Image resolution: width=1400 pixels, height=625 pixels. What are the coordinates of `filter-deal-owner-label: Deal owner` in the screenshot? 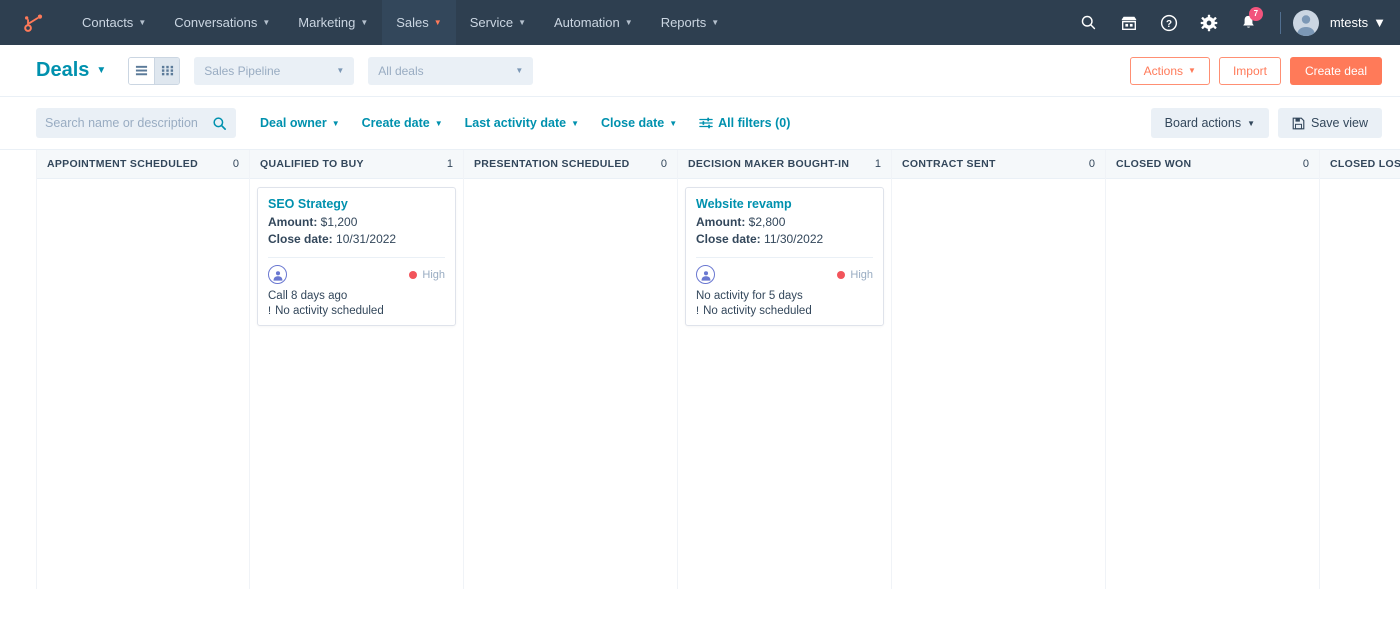 It's located at (293, 123).